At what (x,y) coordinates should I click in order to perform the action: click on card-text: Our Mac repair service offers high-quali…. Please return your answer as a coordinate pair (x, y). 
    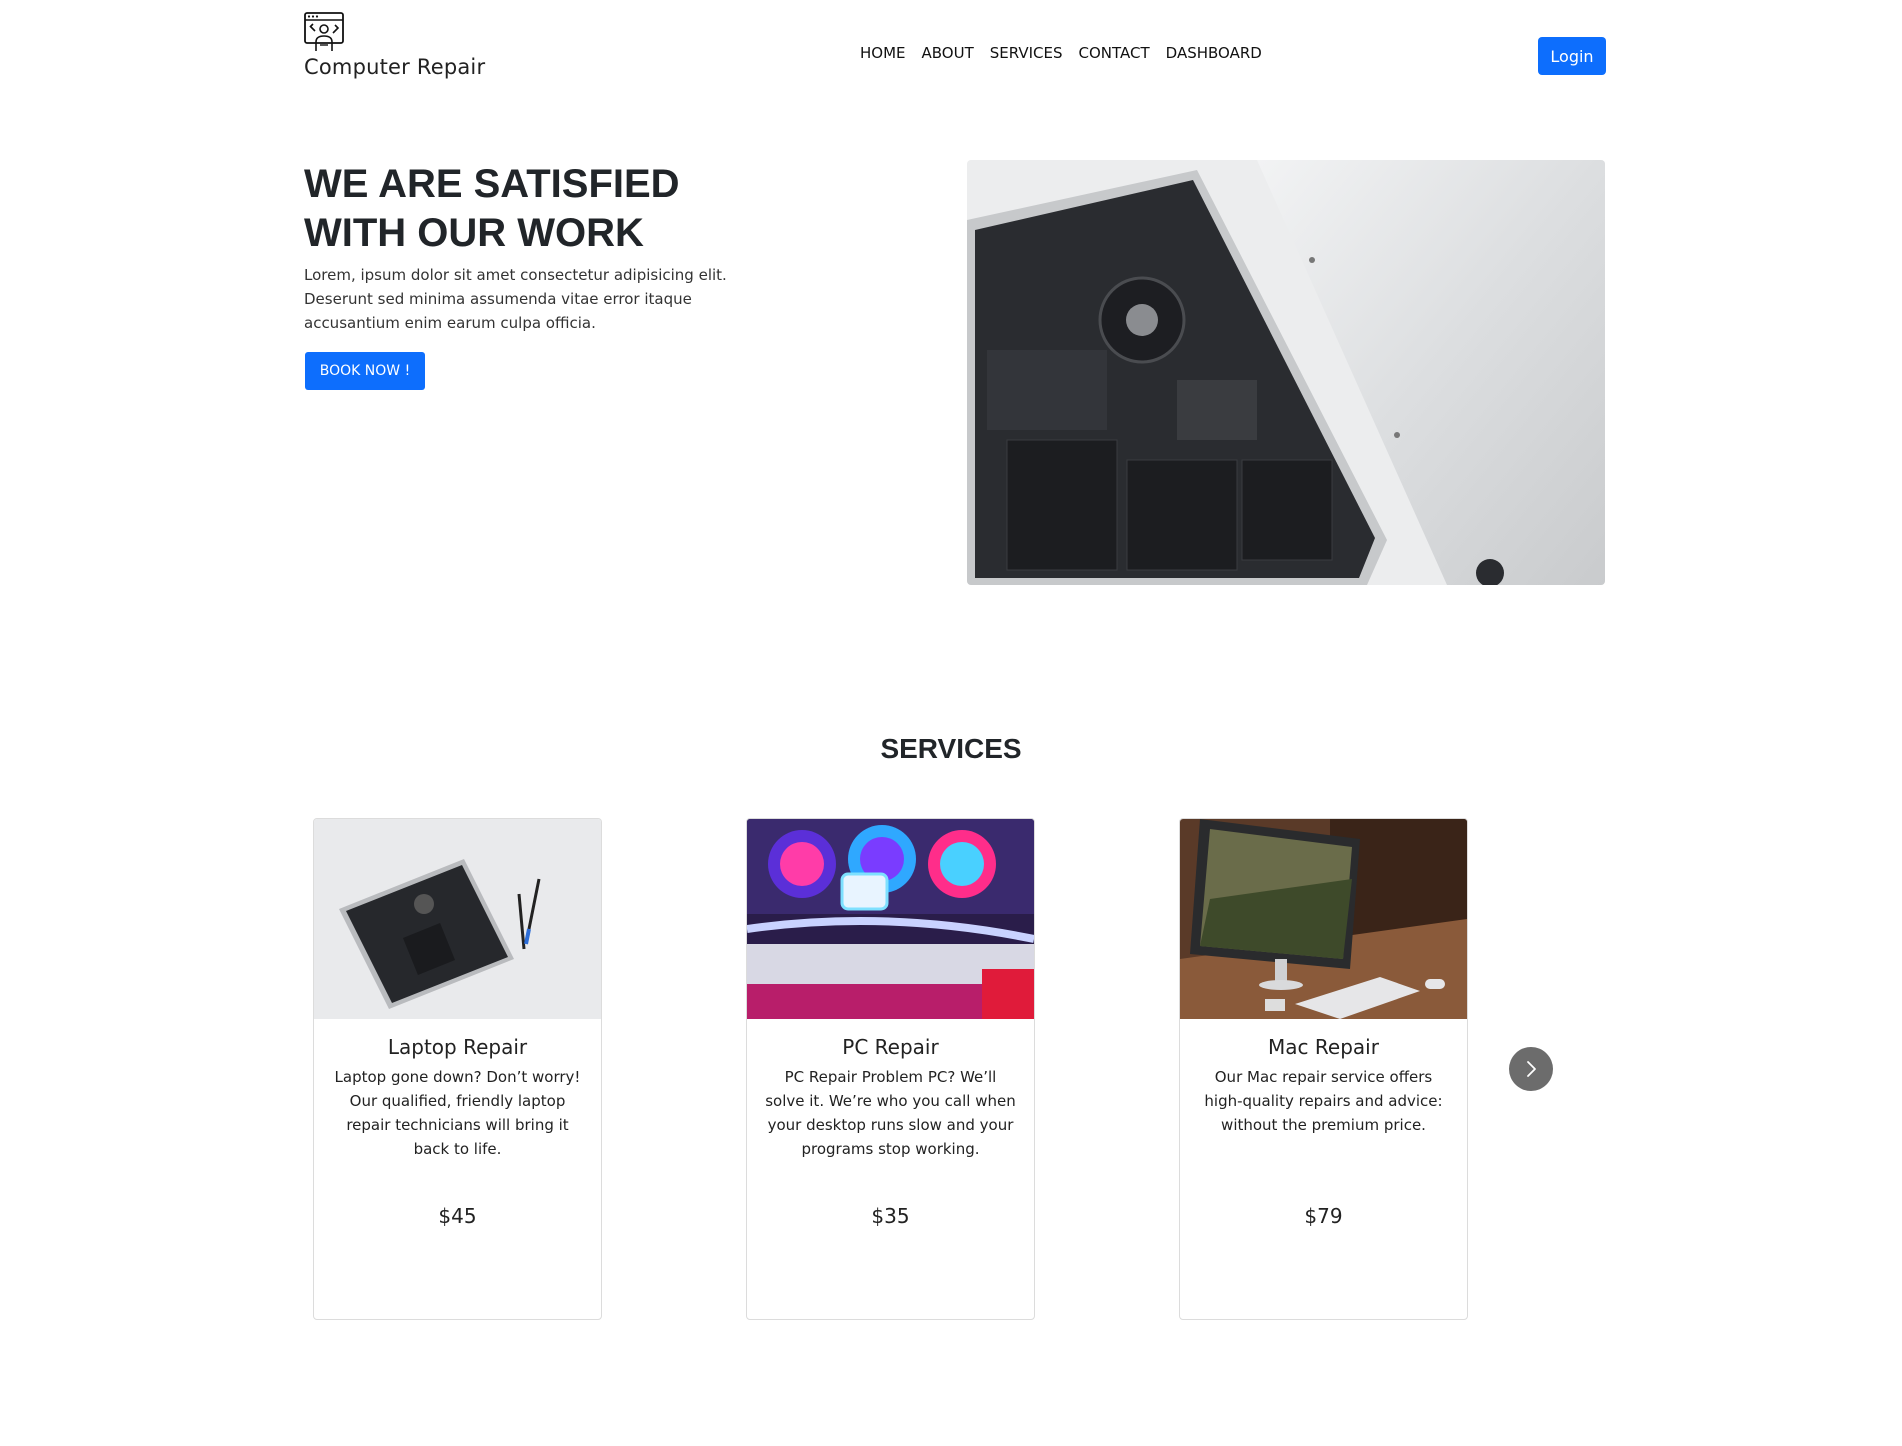
    Looking at the image, I should click on (1323, 1101).